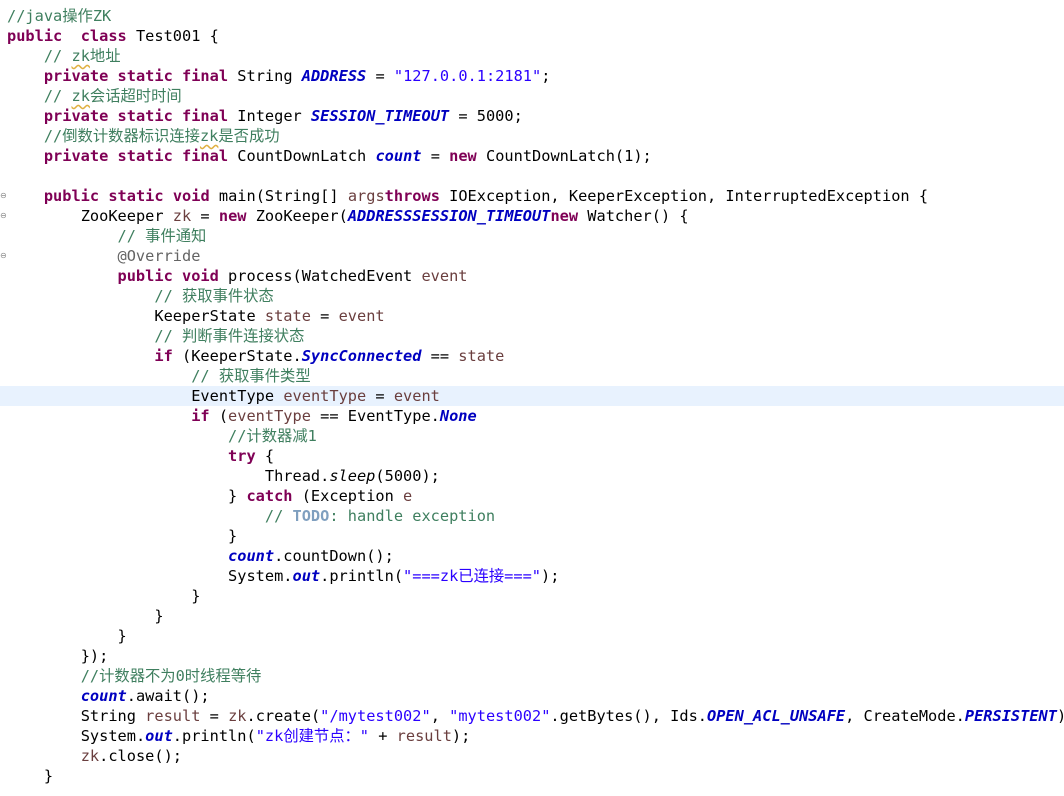 The height and width of the screenshot is (796, 1064). I want to click on code-line: count.countDown();, so click(532, 556).